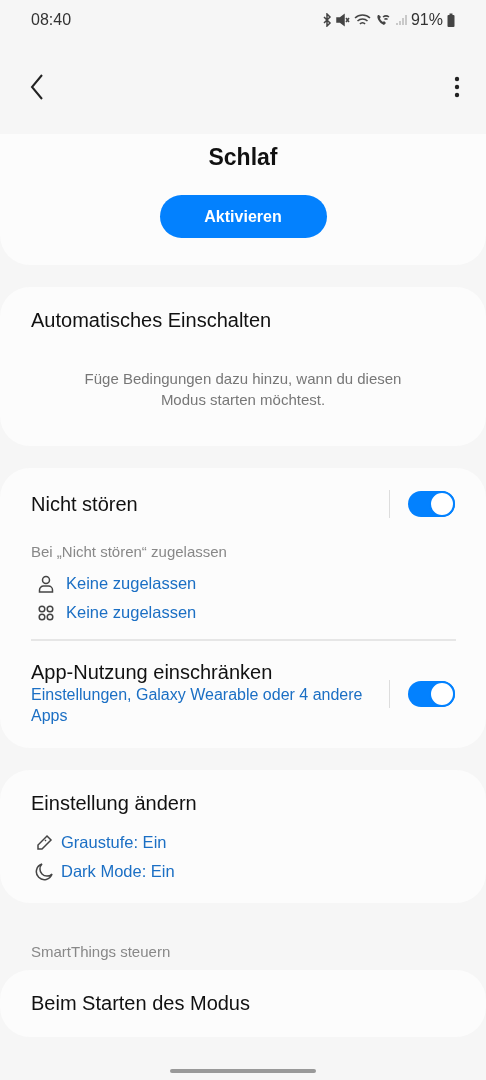 Image resolution: width=486 pixels, height=1080 pixels. I want to click on setting-title: Nicht stören, so click(201, 504).